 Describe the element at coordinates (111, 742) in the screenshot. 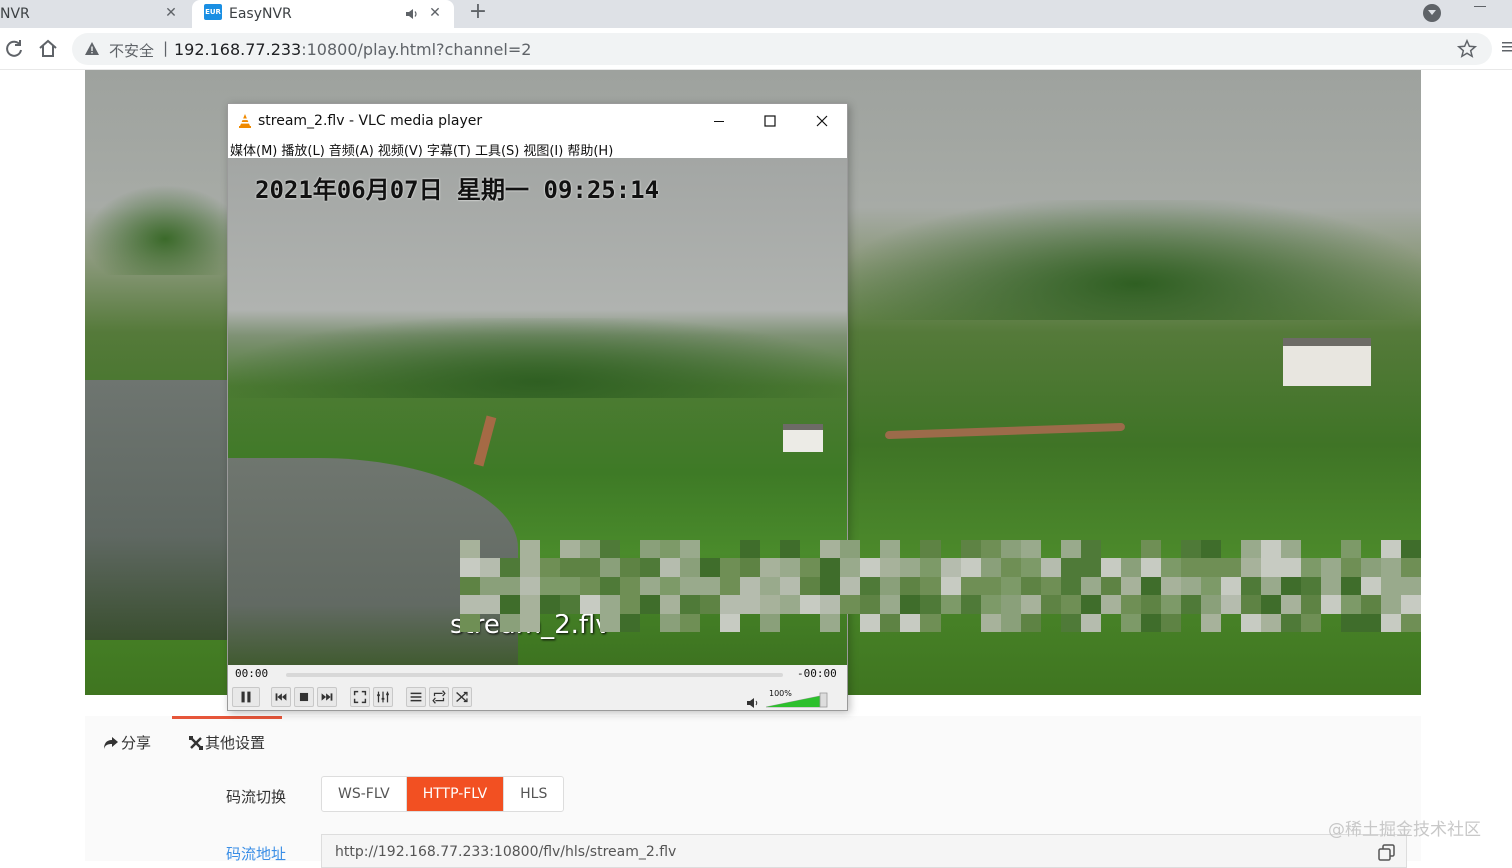

I see `share-icon` at that location.